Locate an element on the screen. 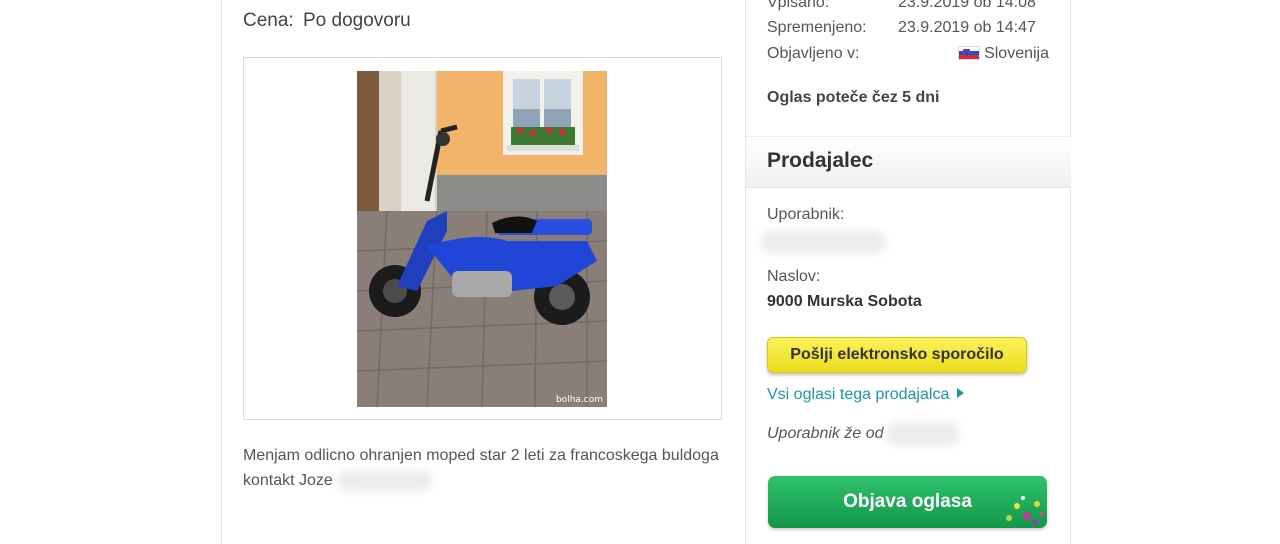 The height and width of the screenshot is (544, 1280). user-label: Uporabnik: is located at coordinates (806, 214).